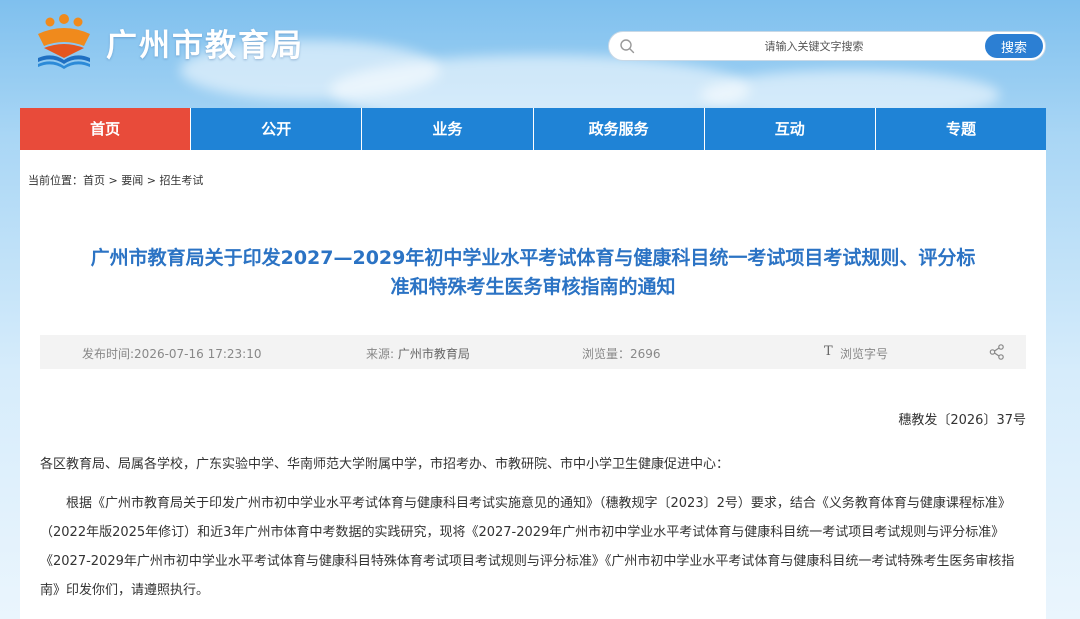 The height and width of the screenshot is (619, 1080). What do you see at coordinates (433, 354) in the screenshot?
I see `source-value: 广州市教育局` at bounding box center [433, 354].